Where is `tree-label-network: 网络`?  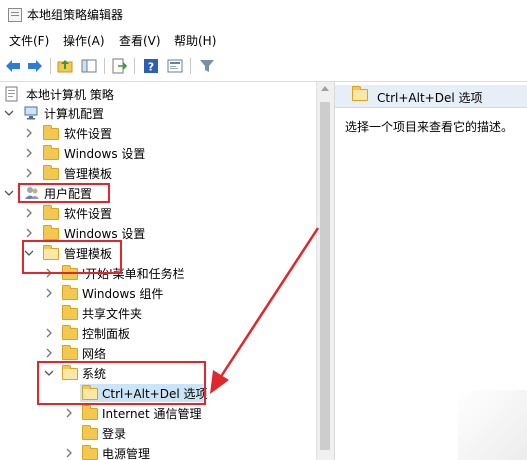 tree-label-network: 网络 is located at coordinates (94, 354).